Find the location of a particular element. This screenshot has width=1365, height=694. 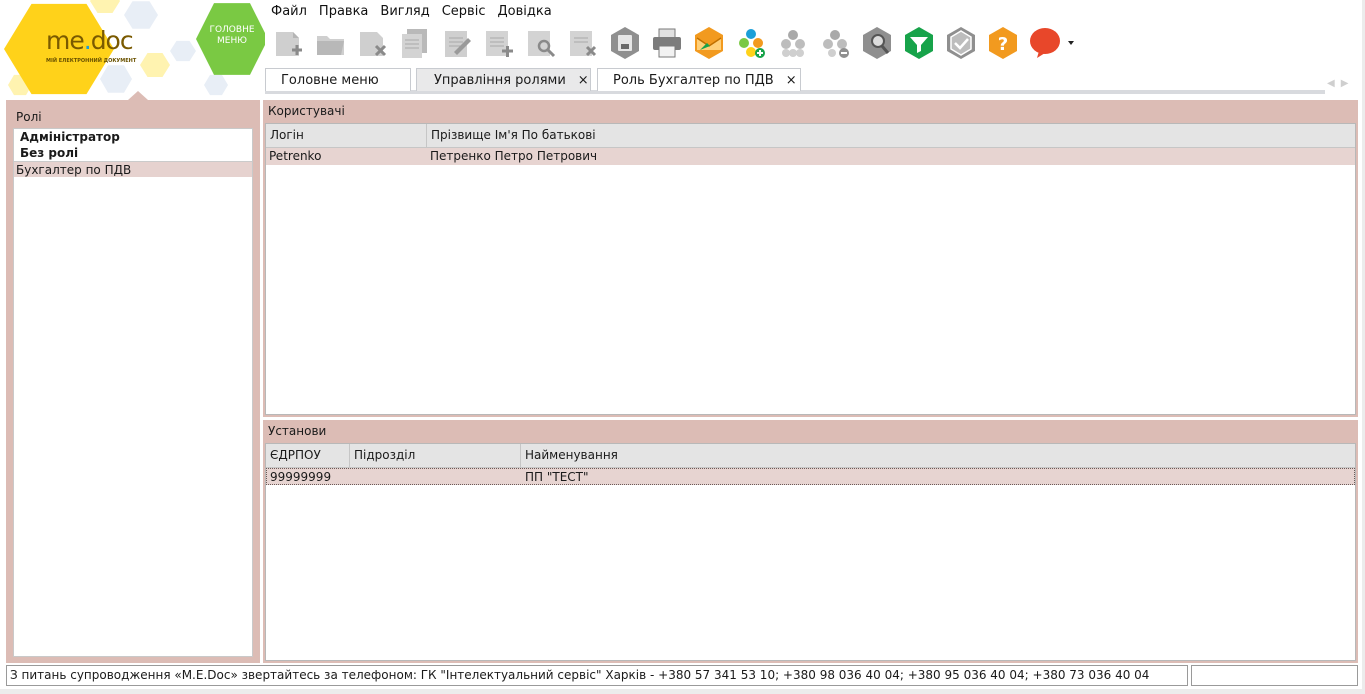

dropdown-arrow-icon is located at coordinates (1071, 43).